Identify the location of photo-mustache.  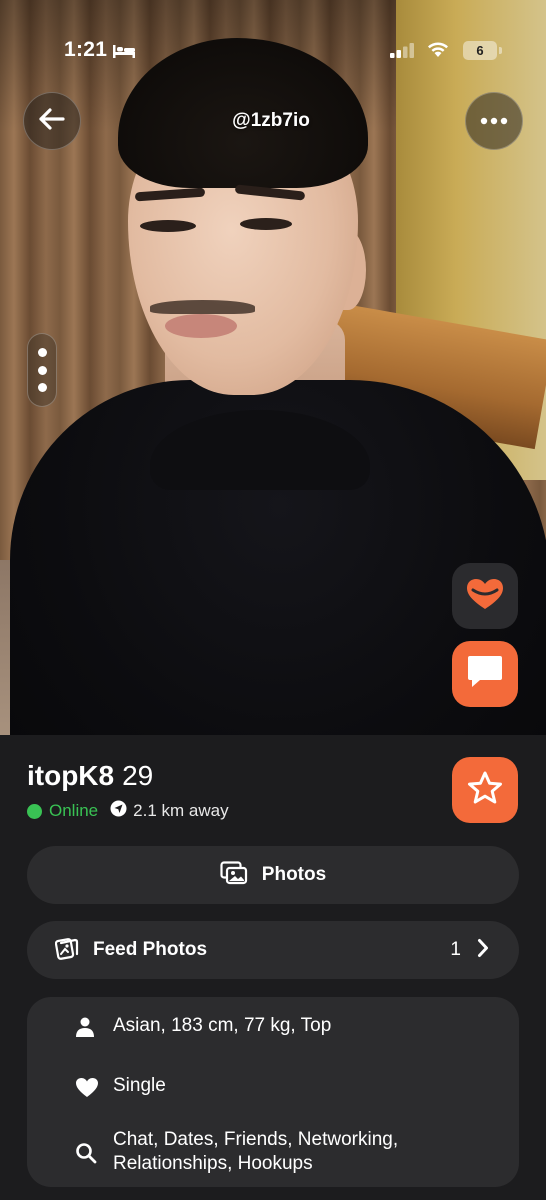
(202, 307).